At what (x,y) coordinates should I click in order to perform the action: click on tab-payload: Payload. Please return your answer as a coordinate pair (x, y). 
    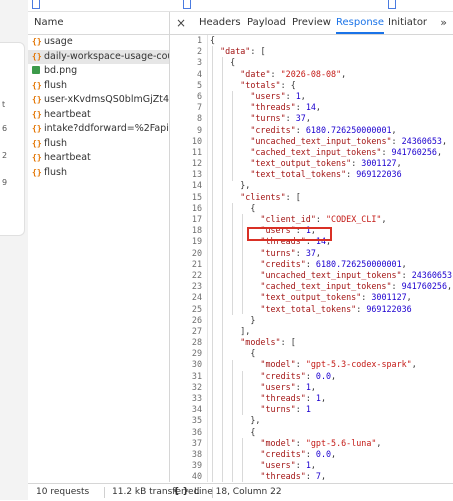
    Looking at the image, I should click on (266, 23).